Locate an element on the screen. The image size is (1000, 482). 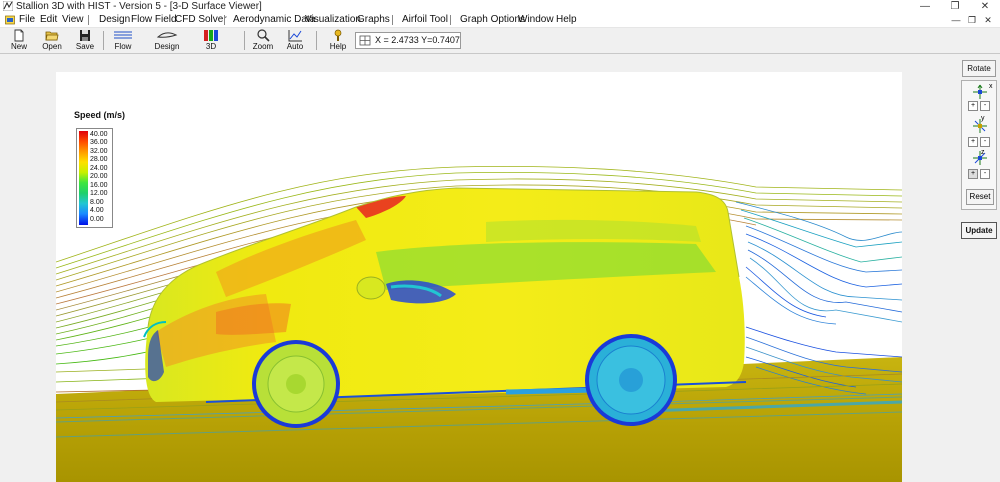
legend-label: 12.00 is located at coordinates (99, 193).